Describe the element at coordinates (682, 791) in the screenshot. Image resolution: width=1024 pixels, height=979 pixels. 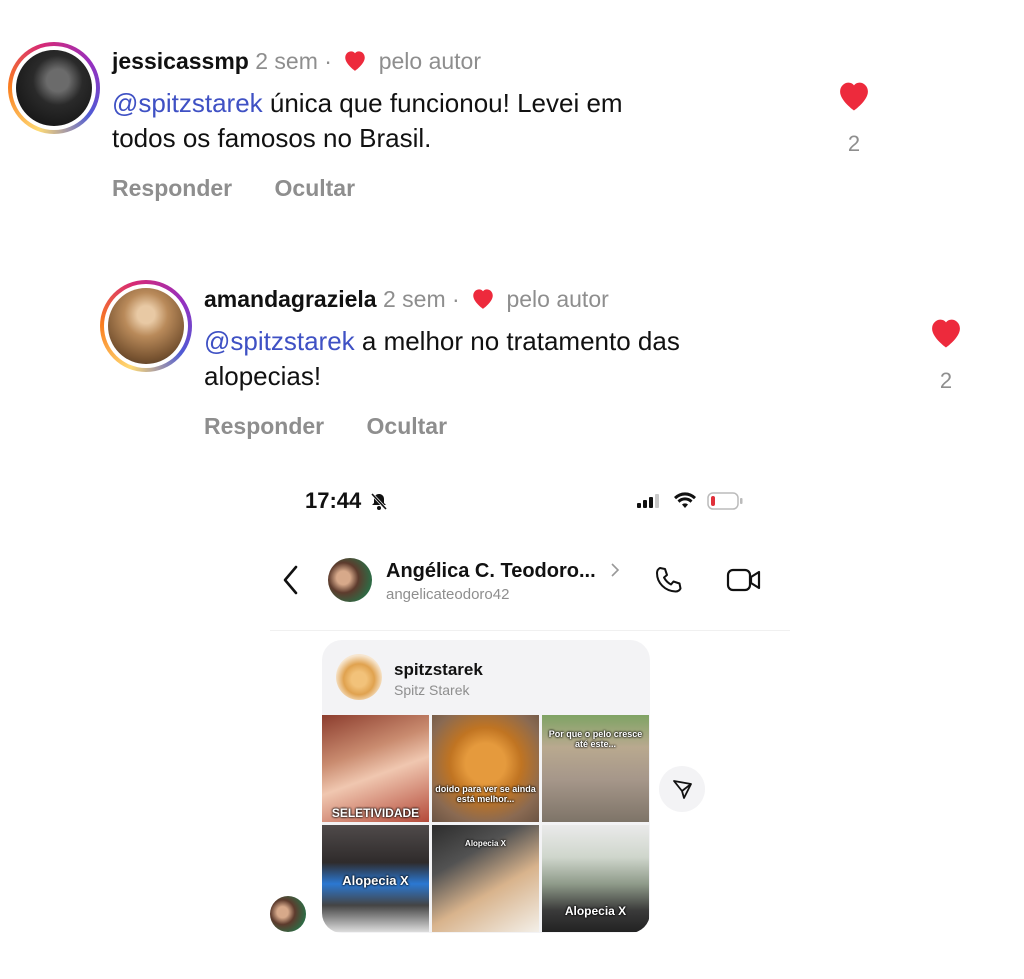
I see `send-icon` at that location.